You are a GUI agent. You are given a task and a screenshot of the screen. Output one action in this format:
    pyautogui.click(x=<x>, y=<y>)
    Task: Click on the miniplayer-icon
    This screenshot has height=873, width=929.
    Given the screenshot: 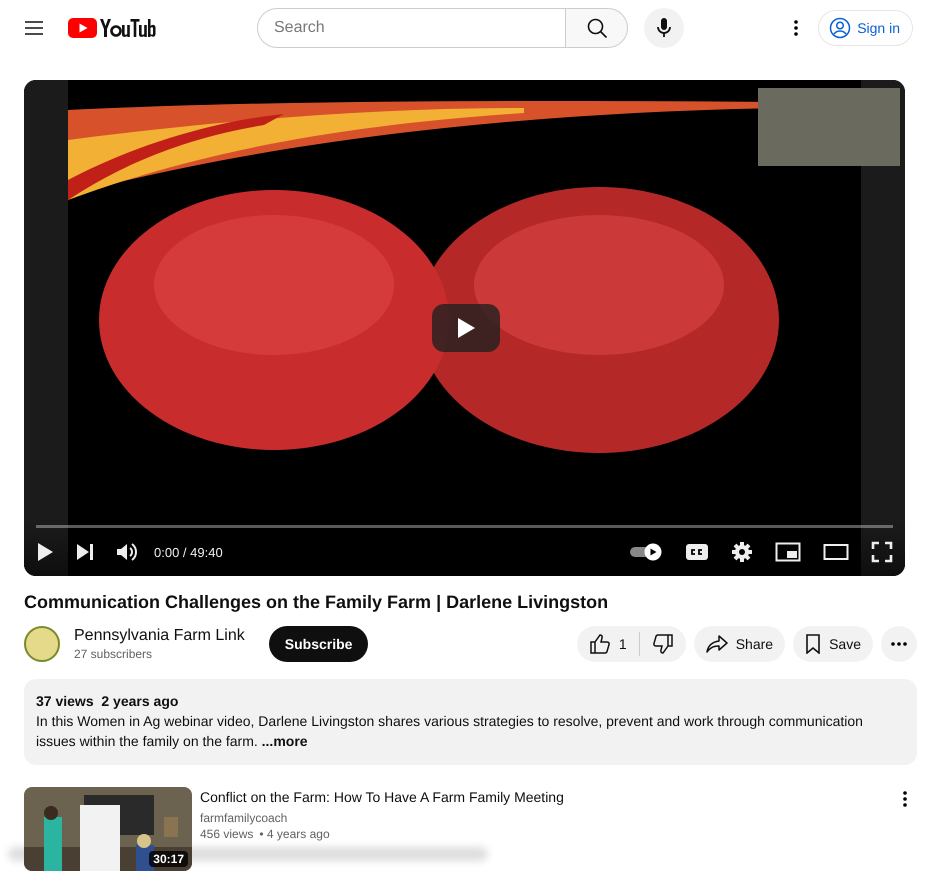 What is the action you would take?
    pyautogui.click(x=788, y=552)
    